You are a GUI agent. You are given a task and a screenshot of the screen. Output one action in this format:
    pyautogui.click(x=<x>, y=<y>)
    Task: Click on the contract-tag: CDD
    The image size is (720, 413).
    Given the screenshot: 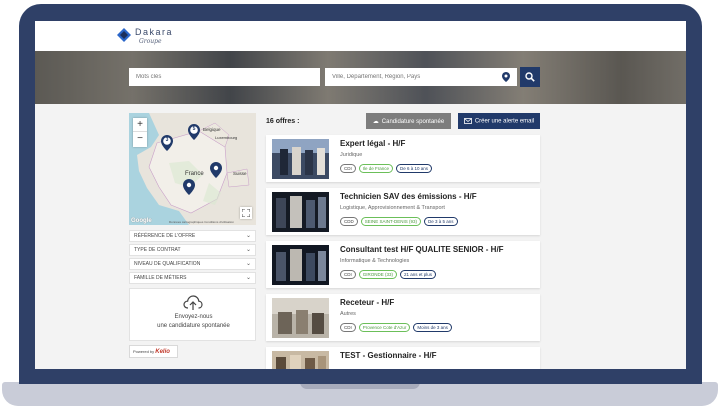 What is the action you would take?
    pyautogui.click(x=349, y=221)
    